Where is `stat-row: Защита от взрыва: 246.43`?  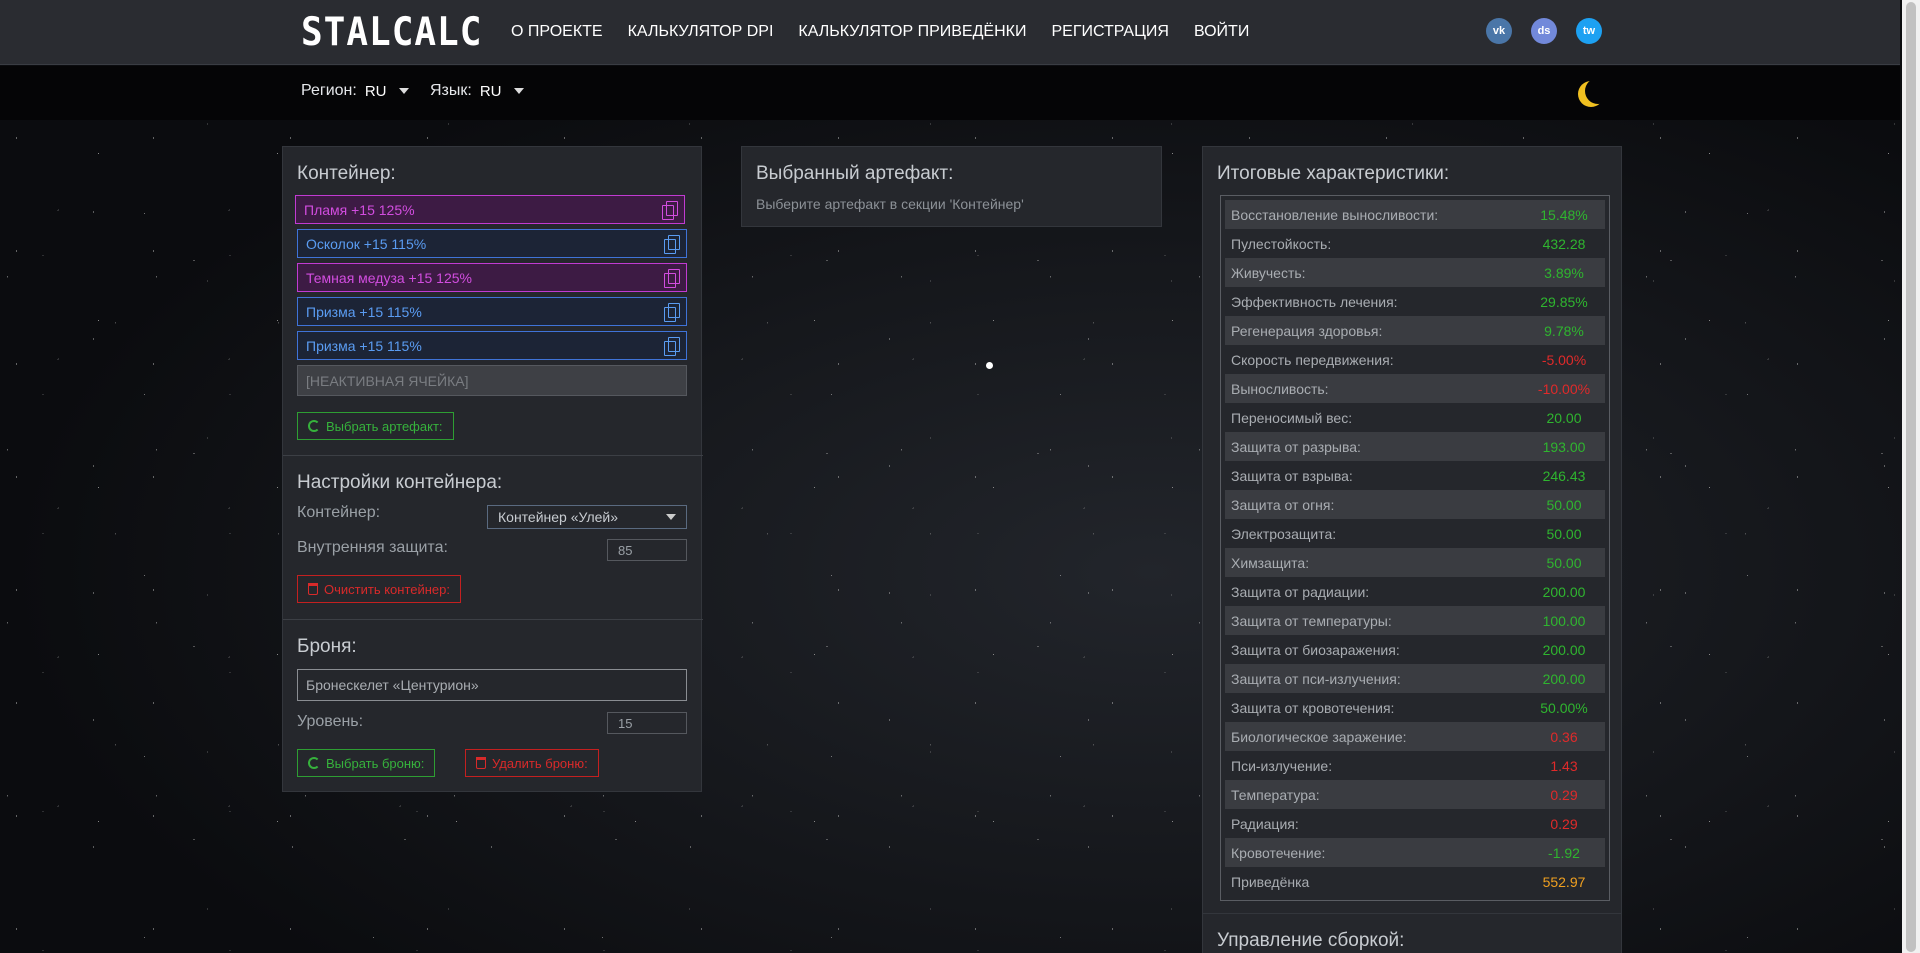
stat-row: Защита от взрыва: 246.43 is located at coordinates (1415, 475).